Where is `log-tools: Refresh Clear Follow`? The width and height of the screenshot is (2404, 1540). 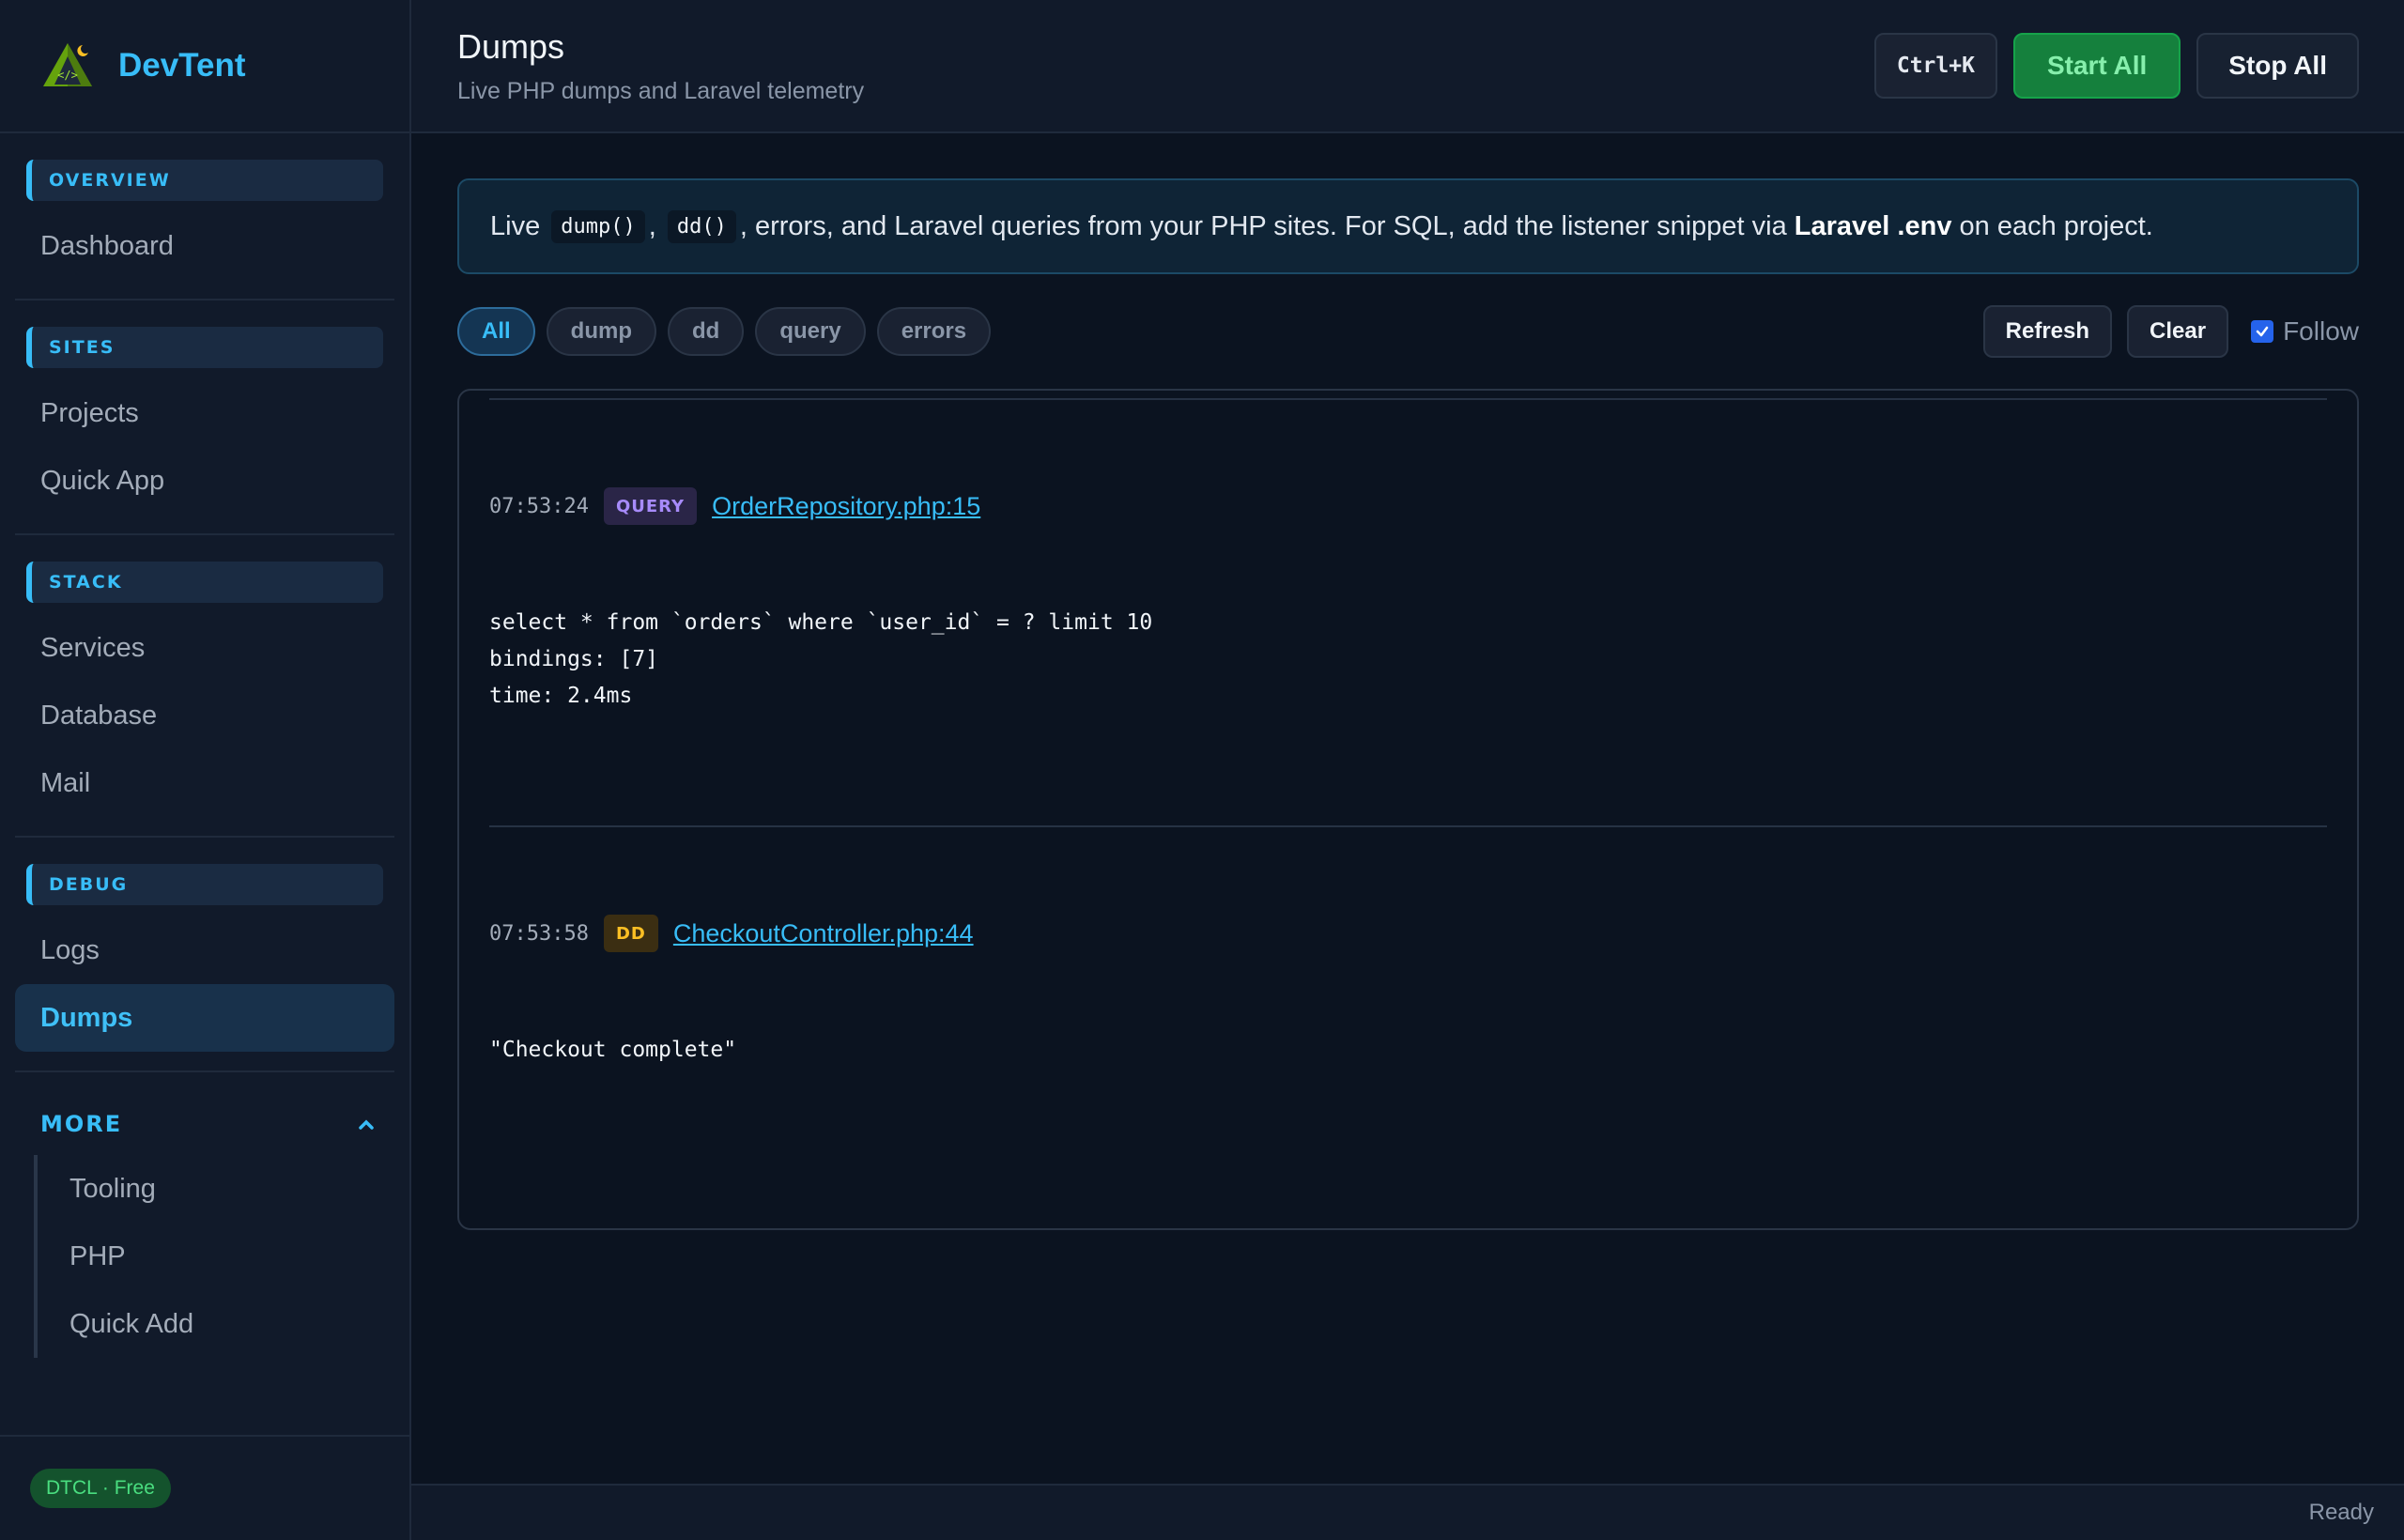
log-tools: Refresh Clear Follow is located at coordinates (2170, 331).